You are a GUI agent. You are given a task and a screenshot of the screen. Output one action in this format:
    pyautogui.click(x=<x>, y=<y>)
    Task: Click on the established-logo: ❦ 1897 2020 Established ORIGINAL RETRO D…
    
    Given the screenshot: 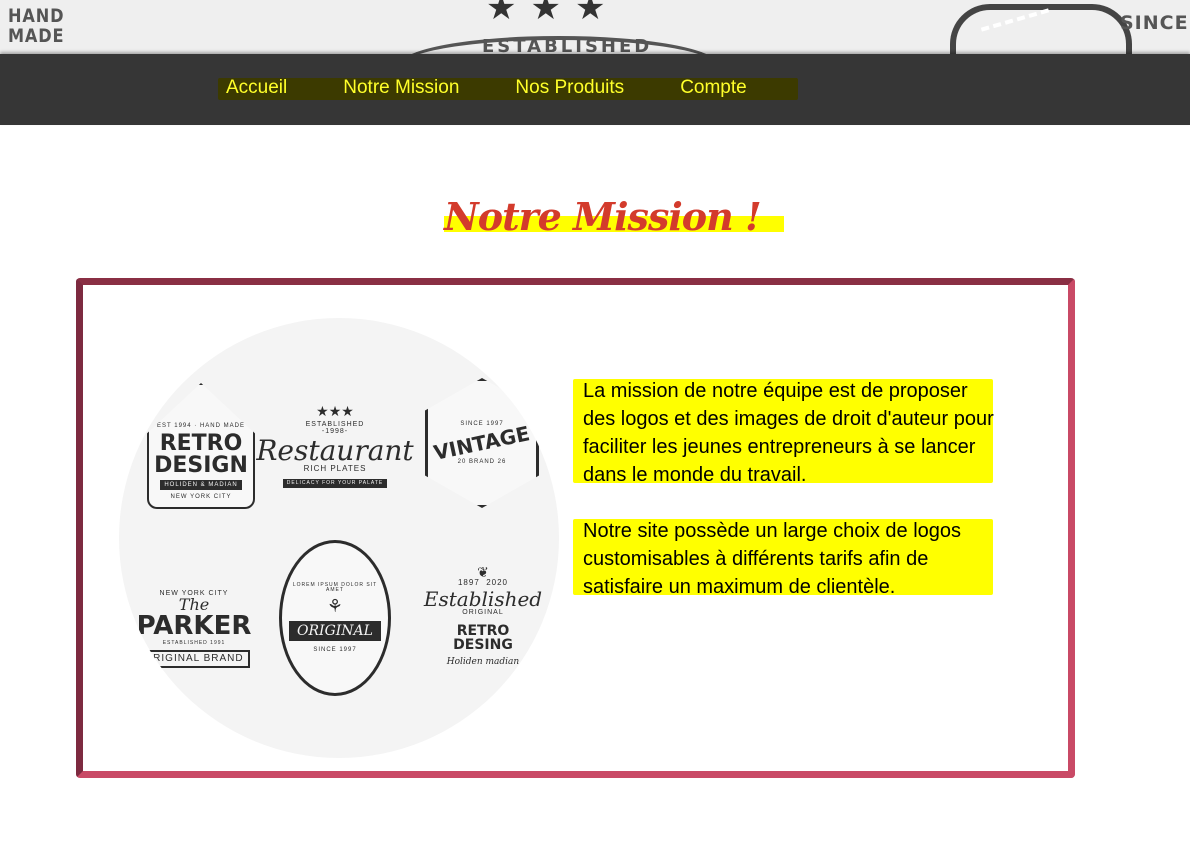 What is the action you would take?
    pyautogui.click(x=483, y=616)
    